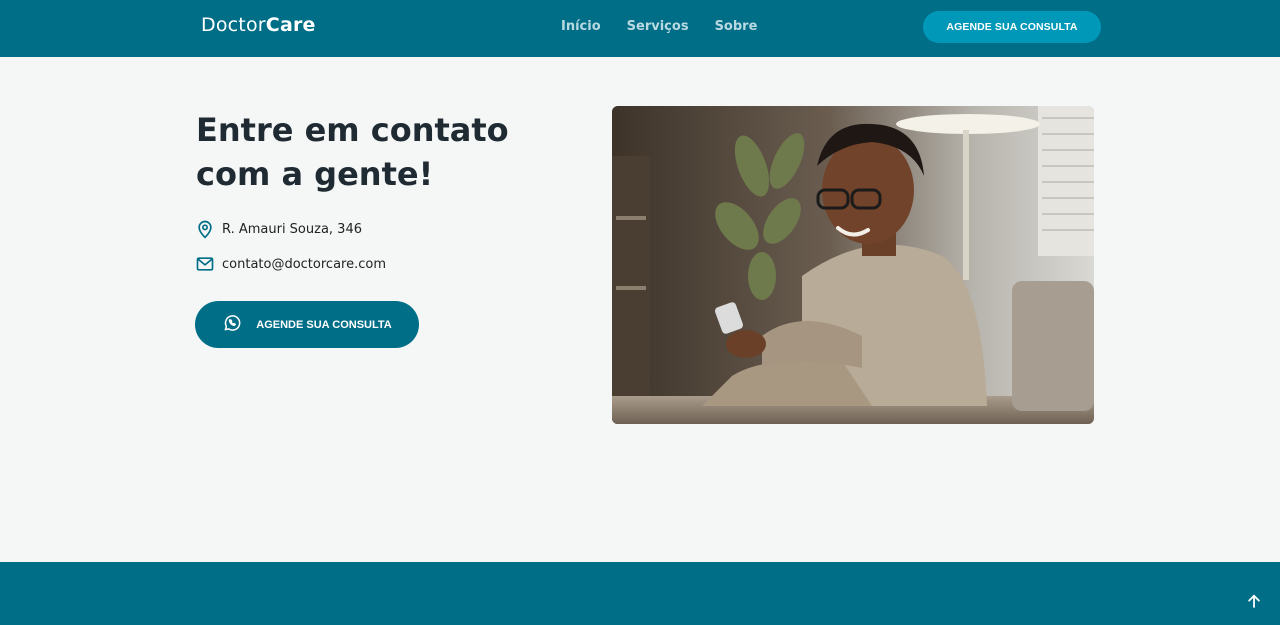 The image size is (1280, 625). I want to click on address-text: R. Amauri Souza, 346, so click(292, 229).